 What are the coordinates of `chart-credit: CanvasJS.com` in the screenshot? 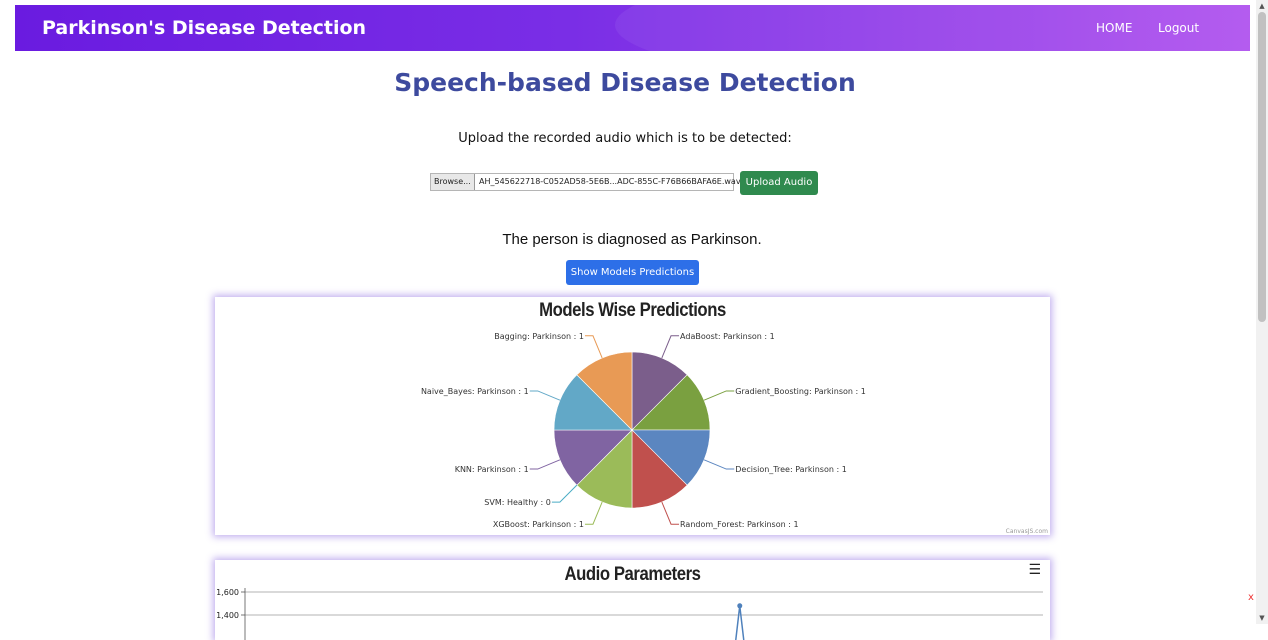 It's located at (1027, 531).